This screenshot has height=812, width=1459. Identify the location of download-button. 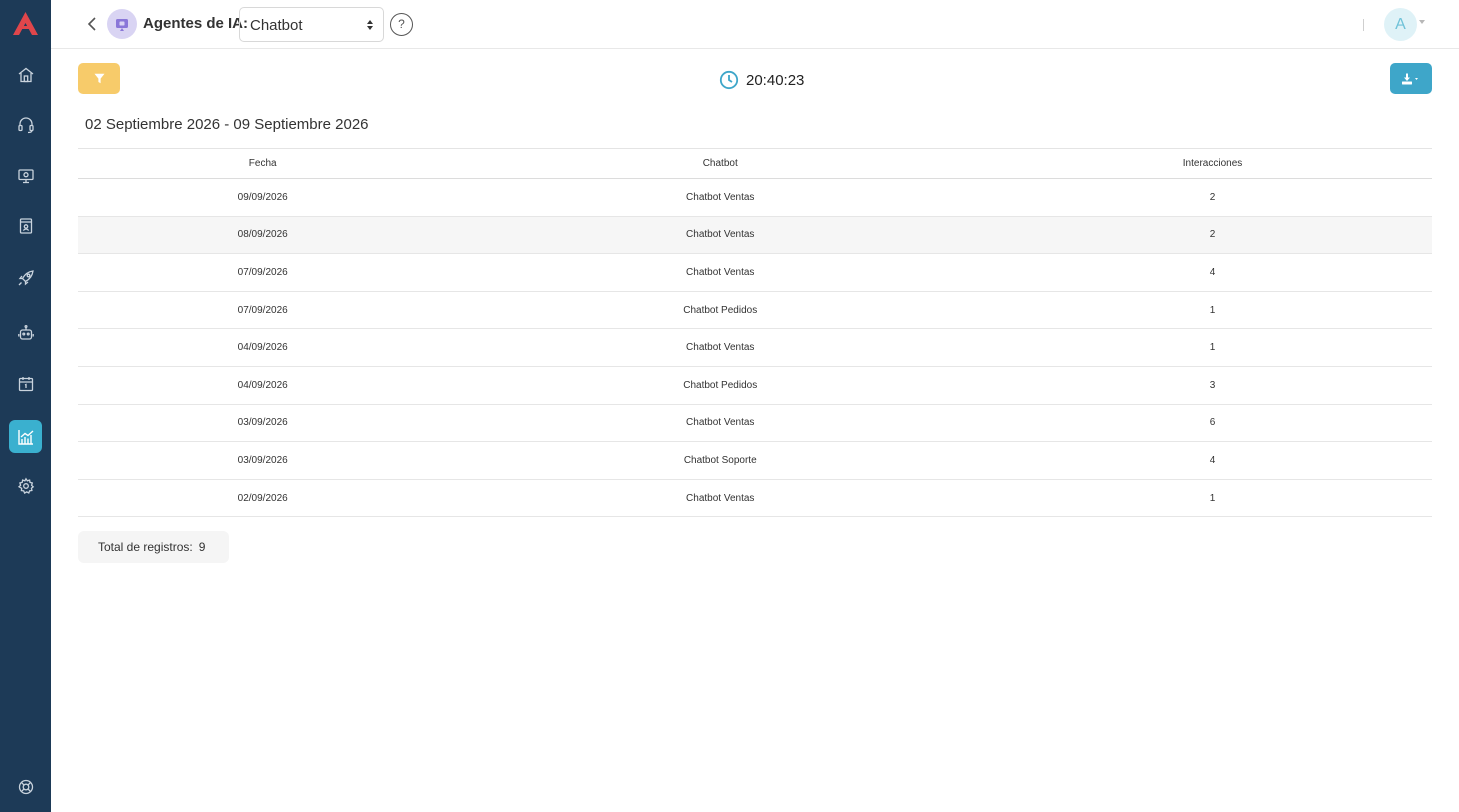
(1411, 78).